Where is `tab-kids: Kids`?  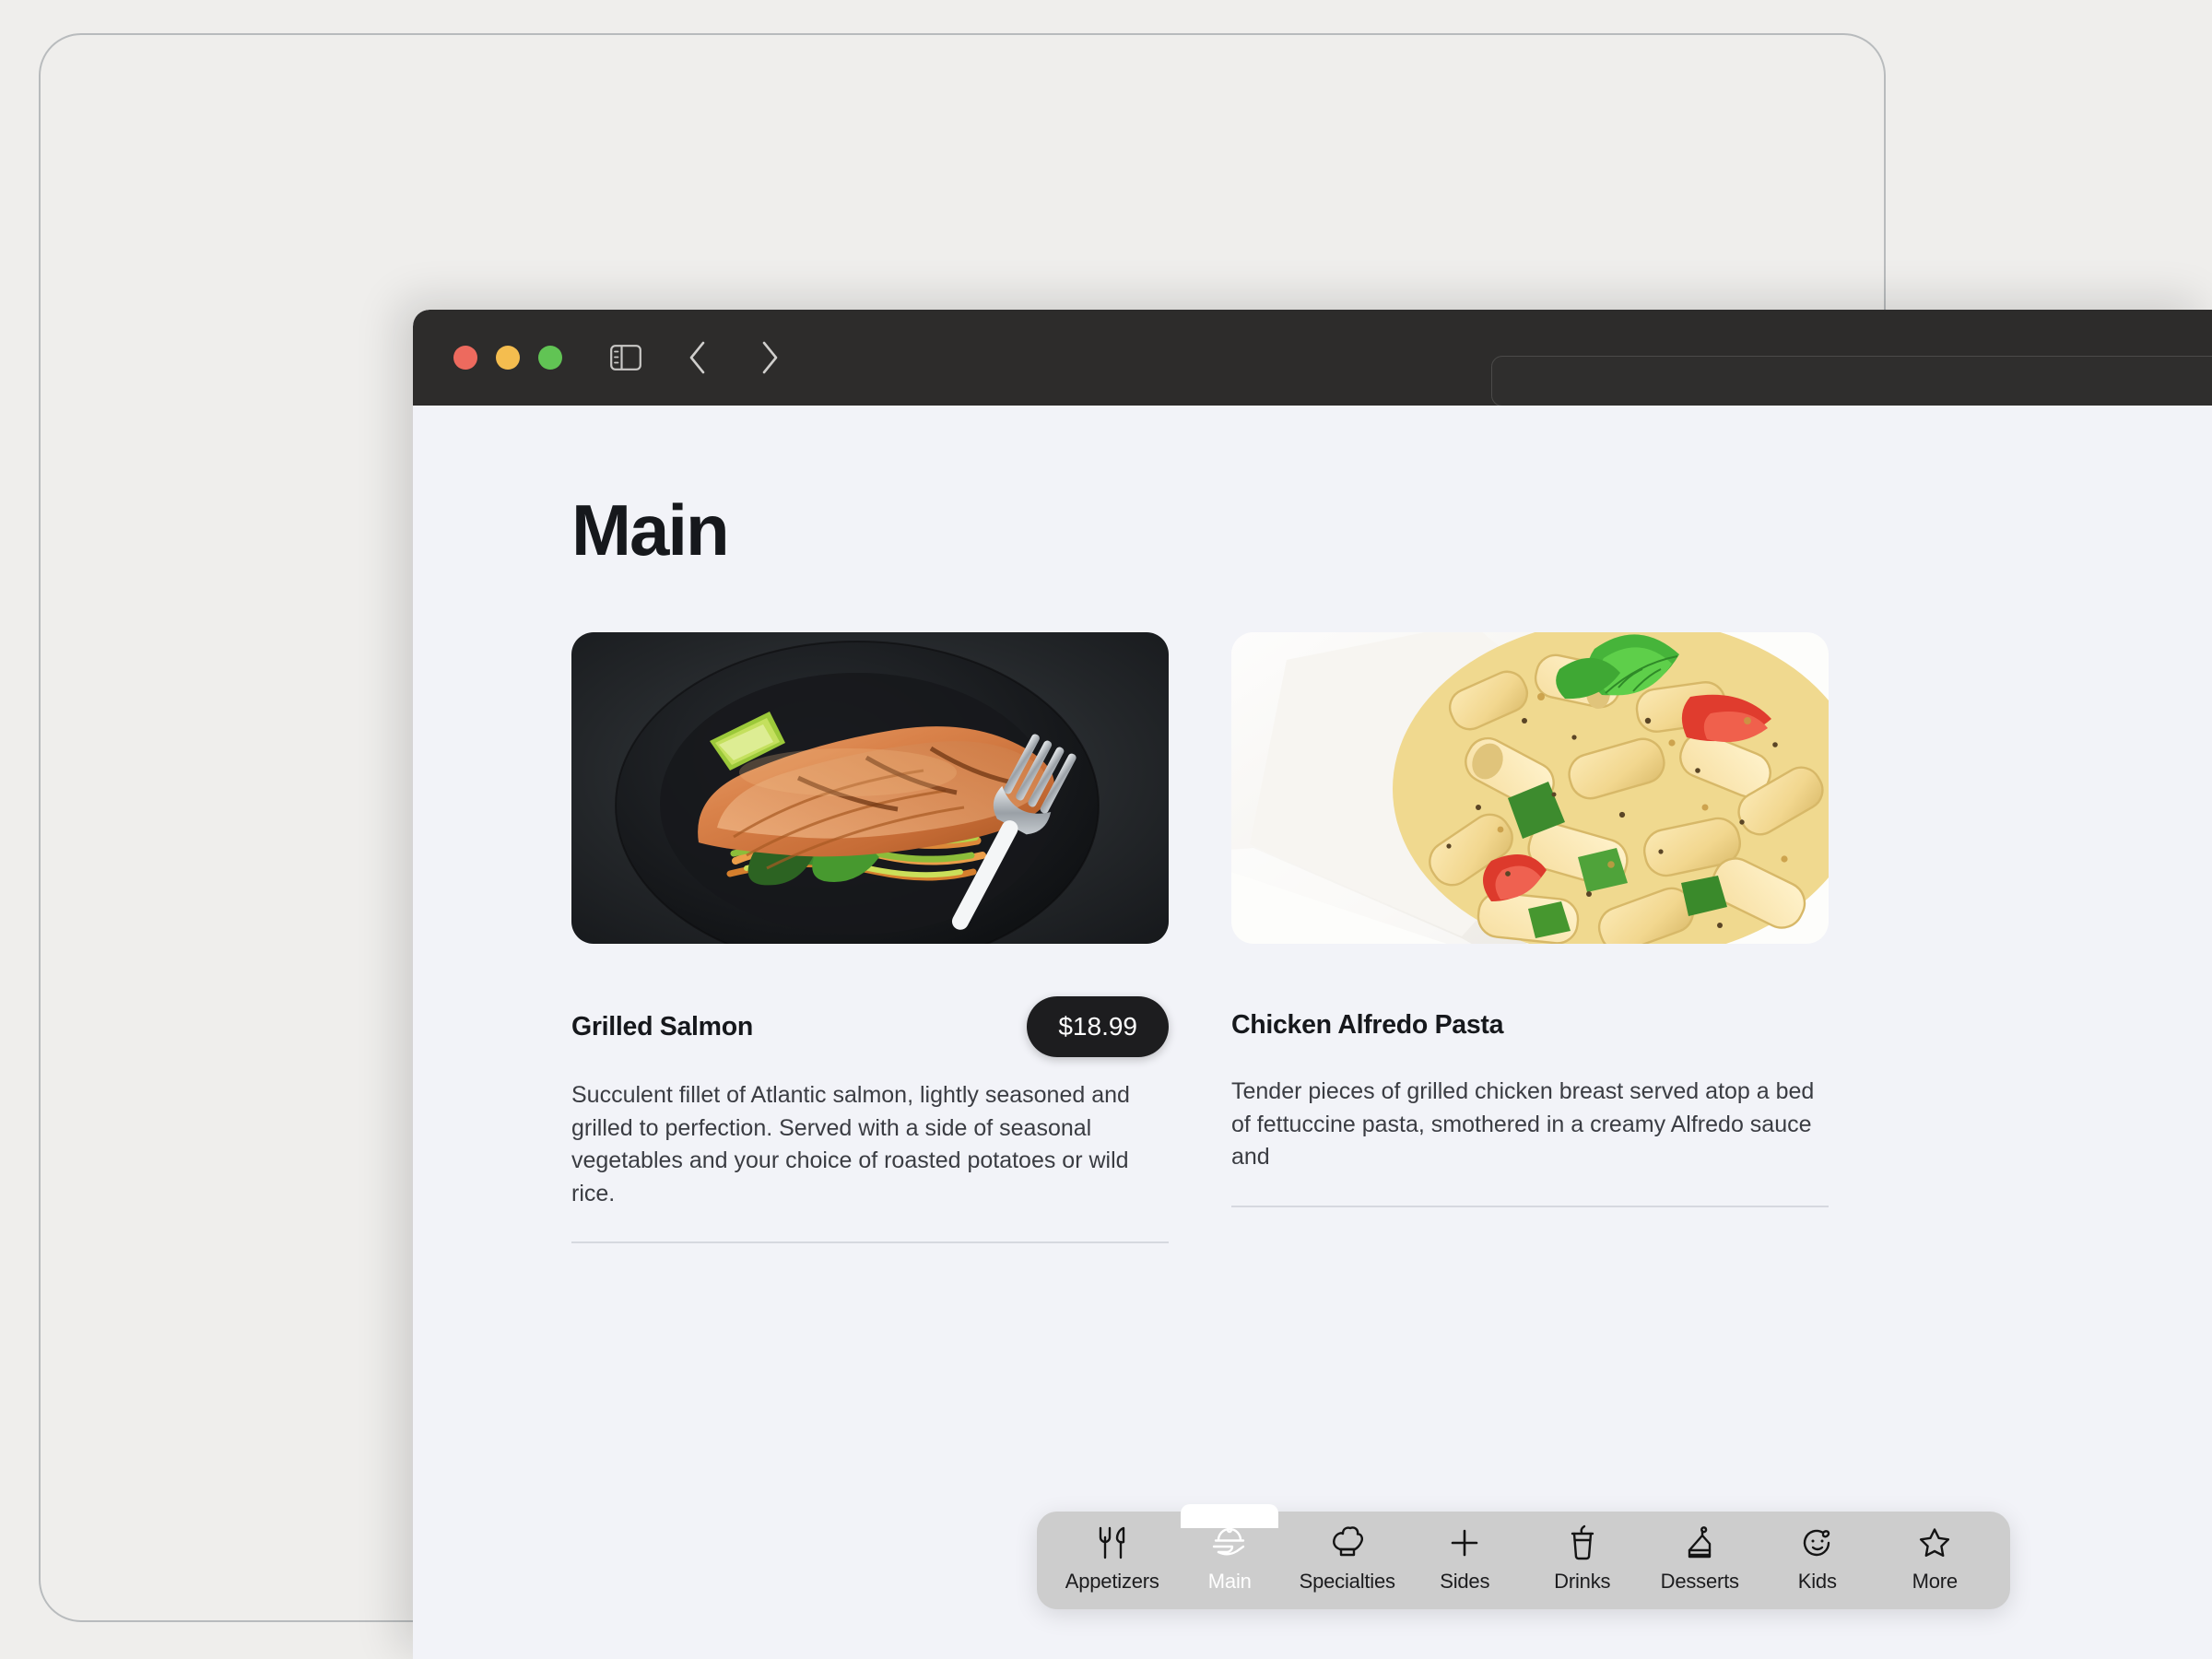 tab-kids: Kids is located at coordinates (1818, 1559).